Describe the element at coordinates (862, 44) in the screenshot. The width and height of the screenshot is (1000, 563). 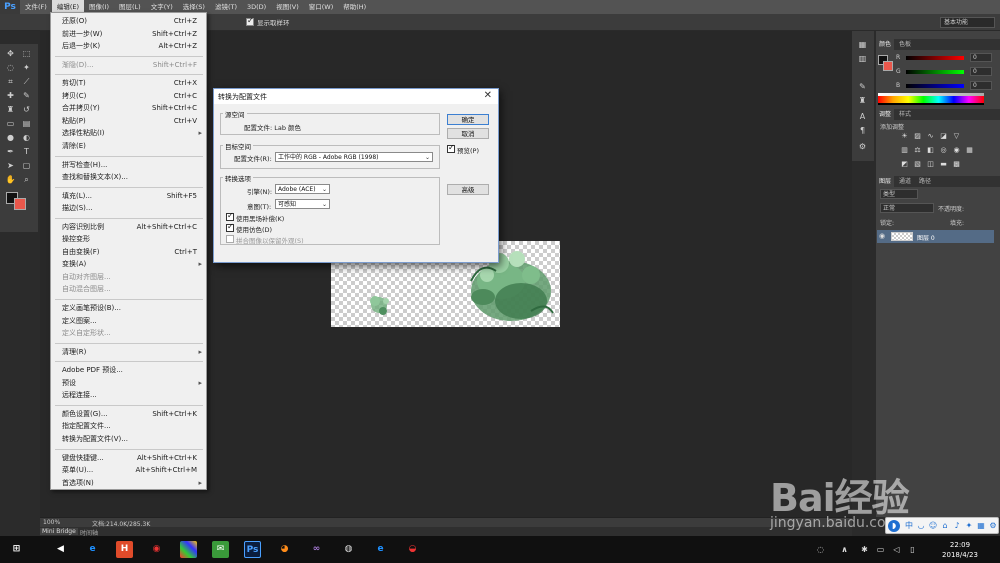
I see `history-panel-icon: ▦` at that location.